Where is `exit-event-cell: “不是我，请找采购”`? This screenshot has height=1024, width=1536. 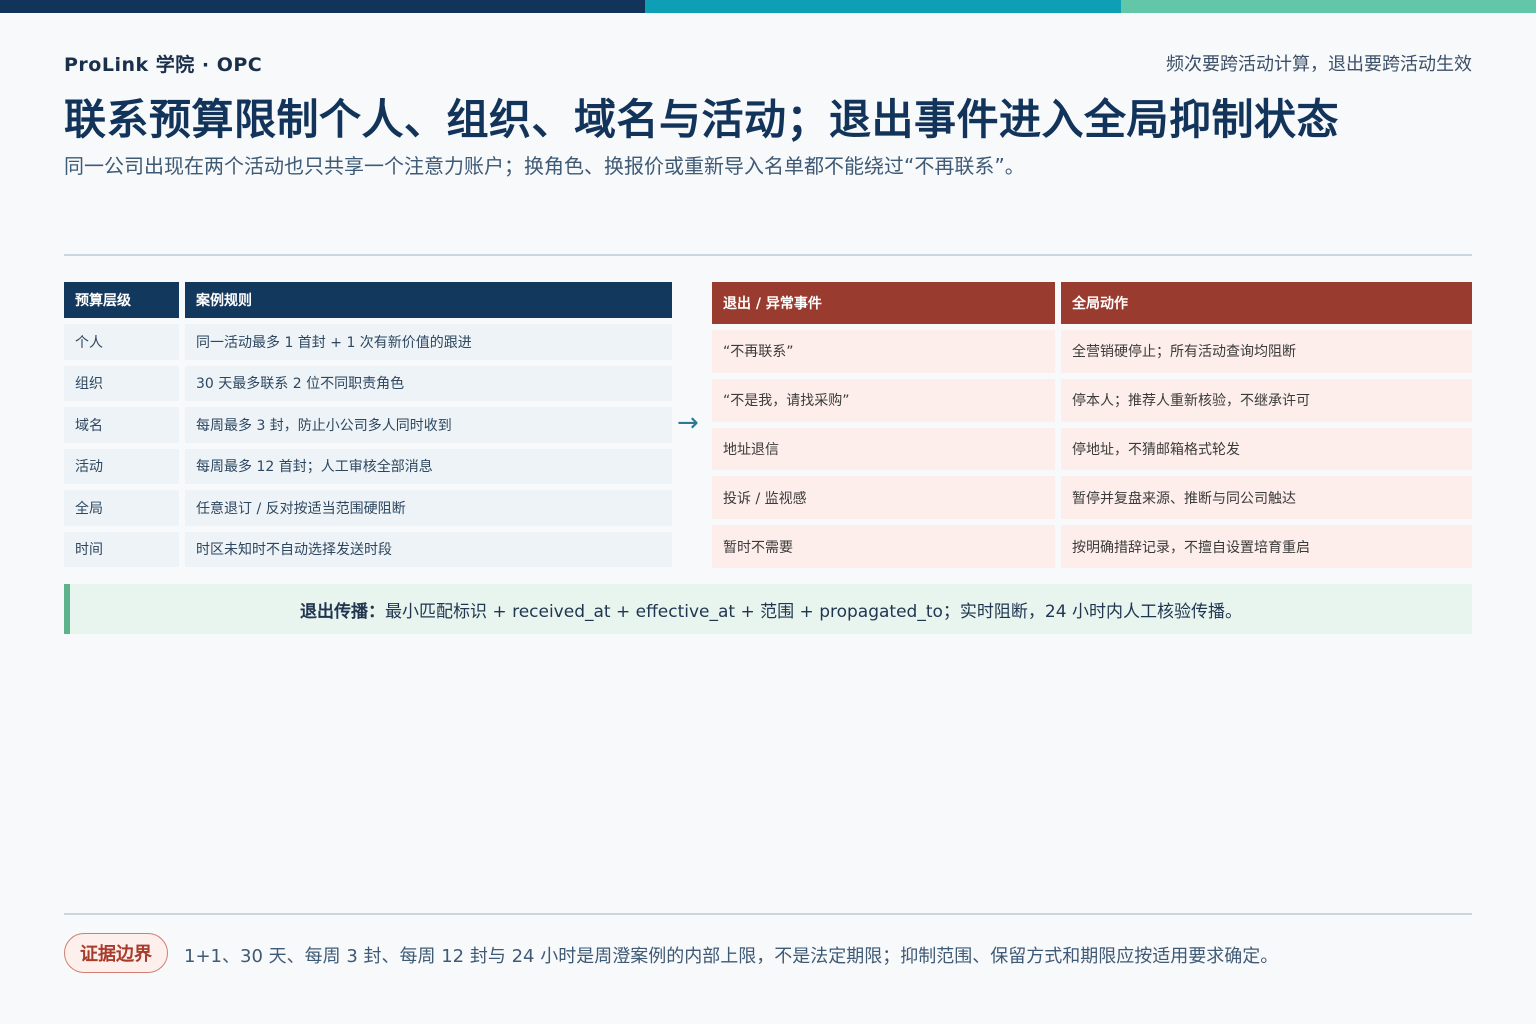 exit-event-cell: “不是我，请找采购” is located at coordinates (883, 400).